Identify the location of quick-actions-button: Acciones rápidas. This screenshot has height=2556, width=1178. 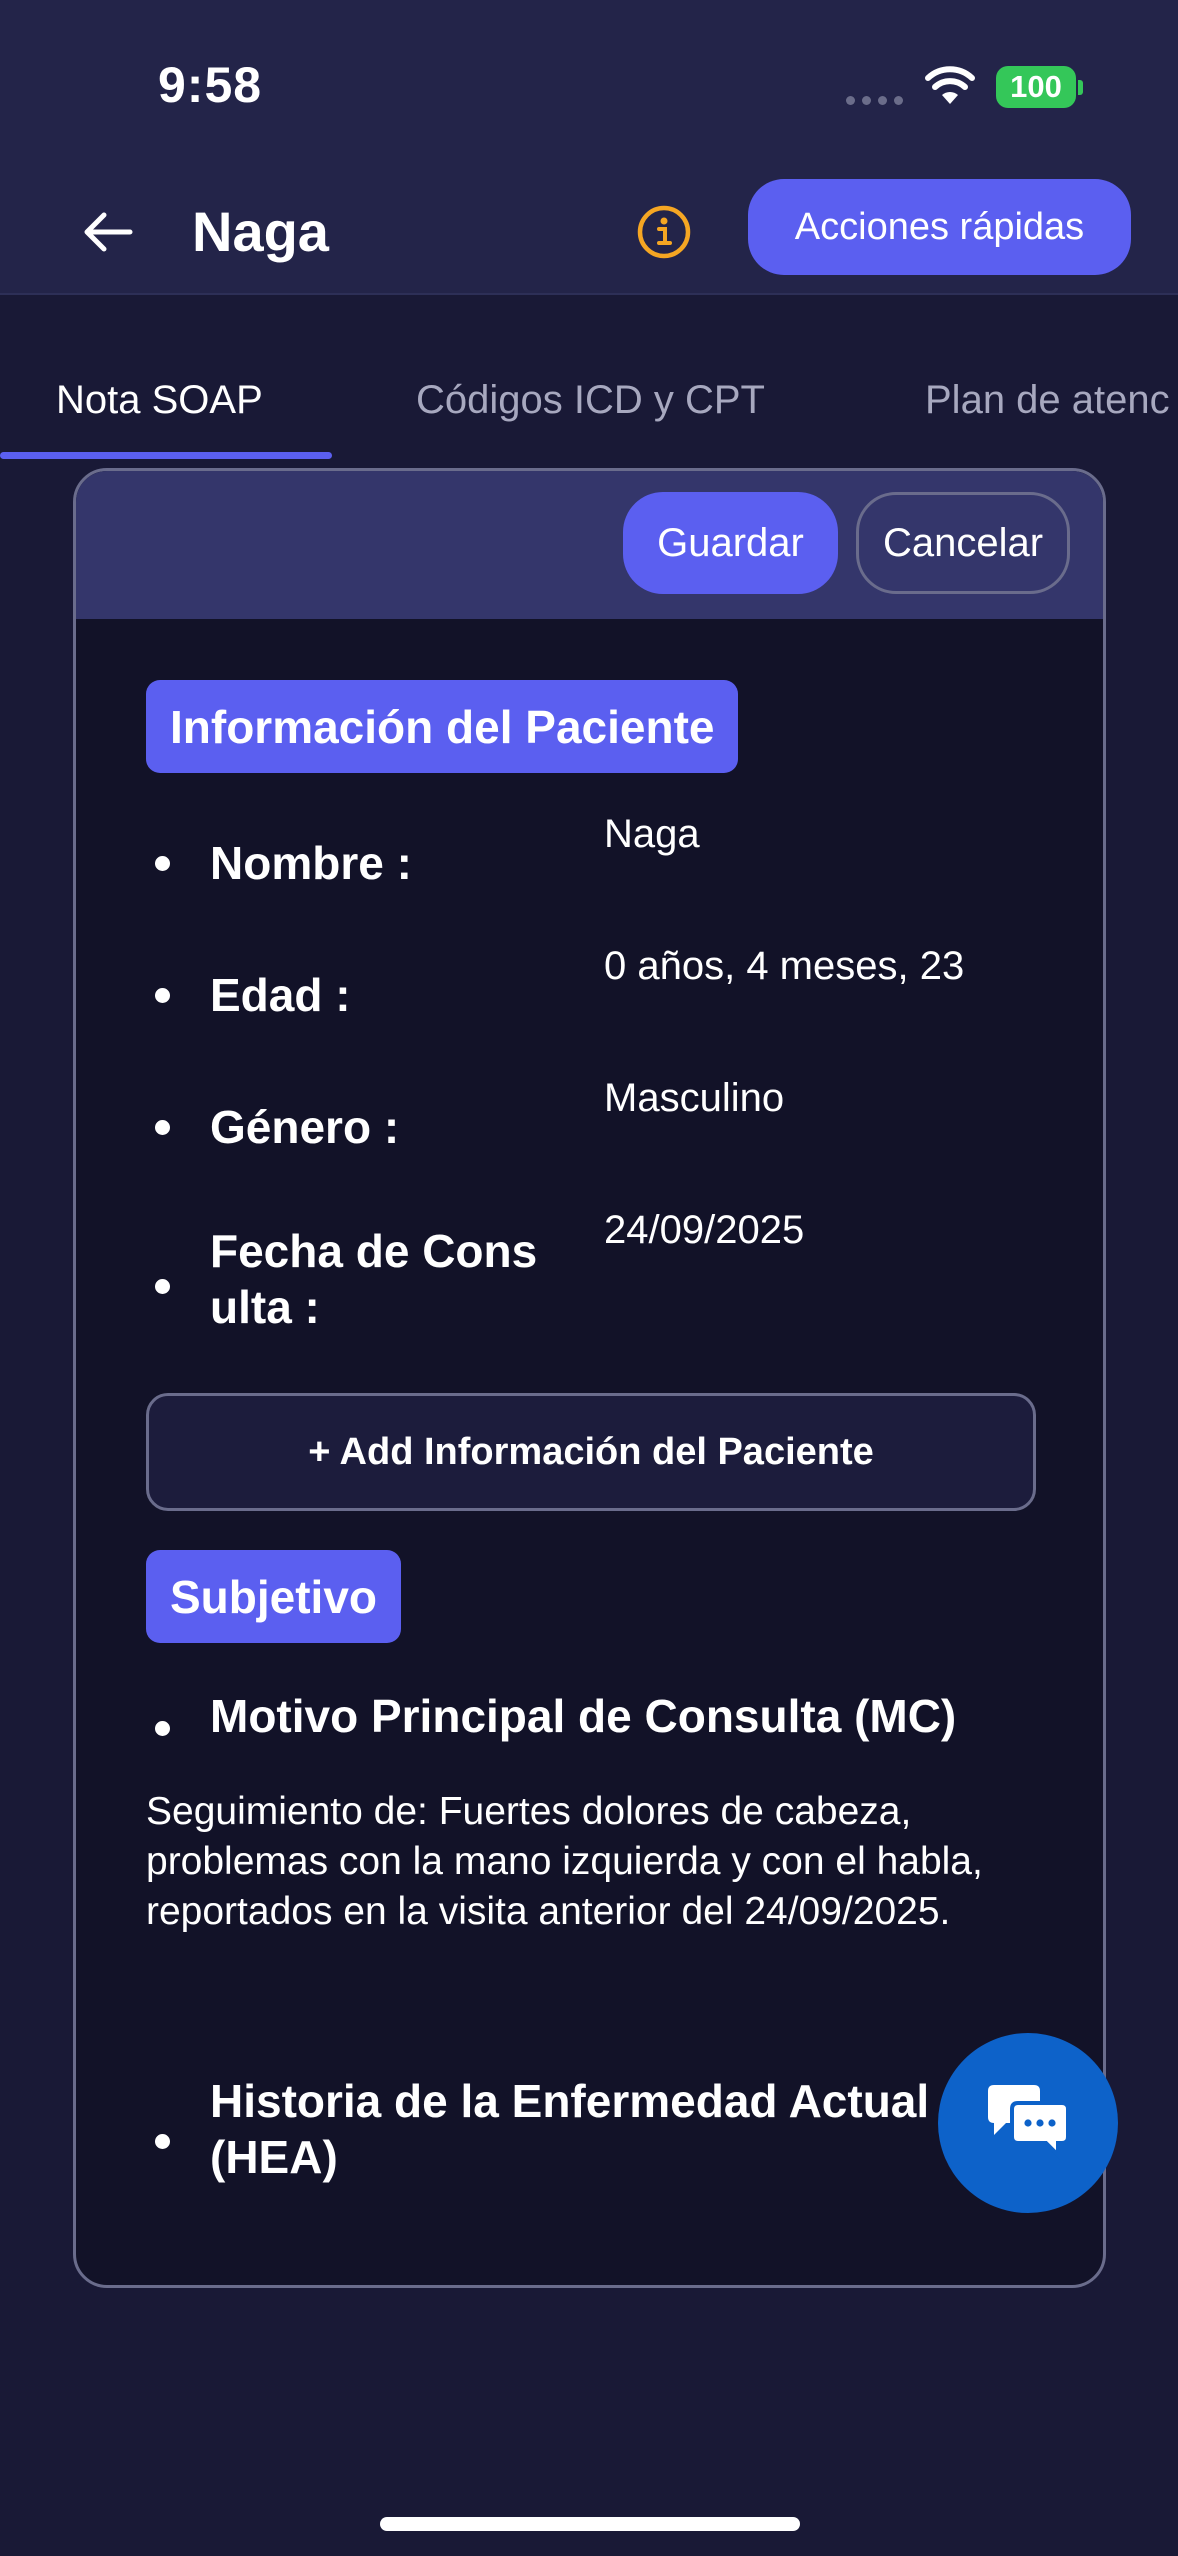
(939, 227).